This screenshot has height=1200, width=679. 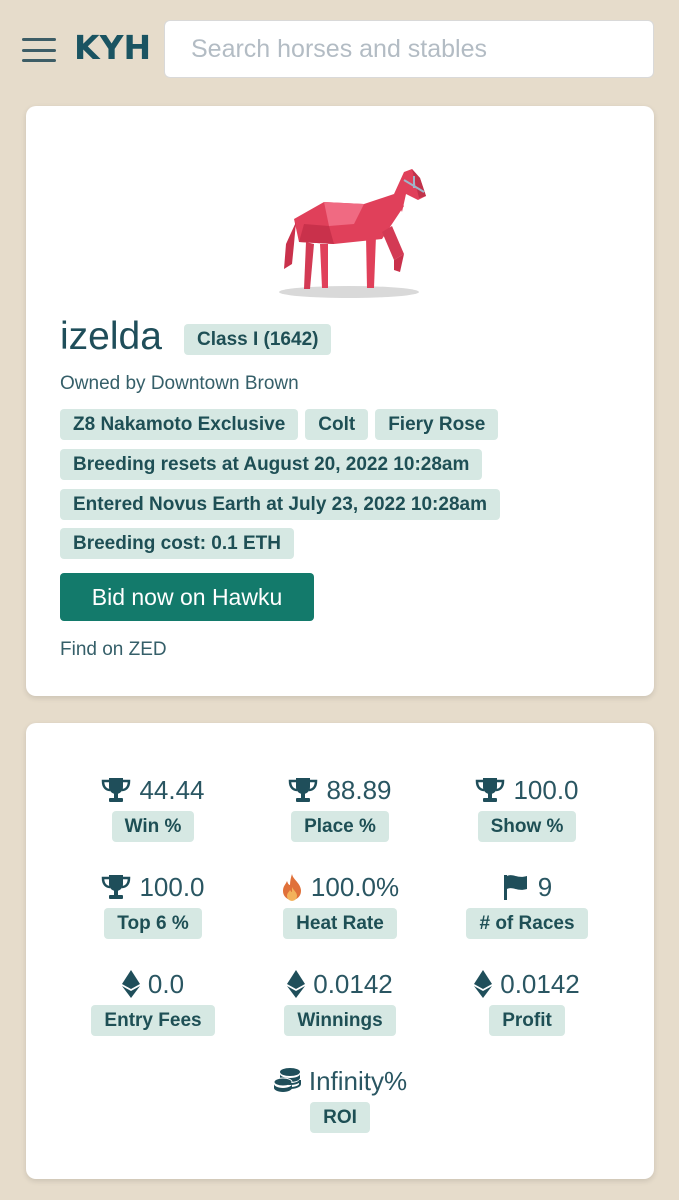 What do you see at coordinates (340, 826) in the screenshot?
I see `stat-label: Place %` at bounding box center [340, 826].